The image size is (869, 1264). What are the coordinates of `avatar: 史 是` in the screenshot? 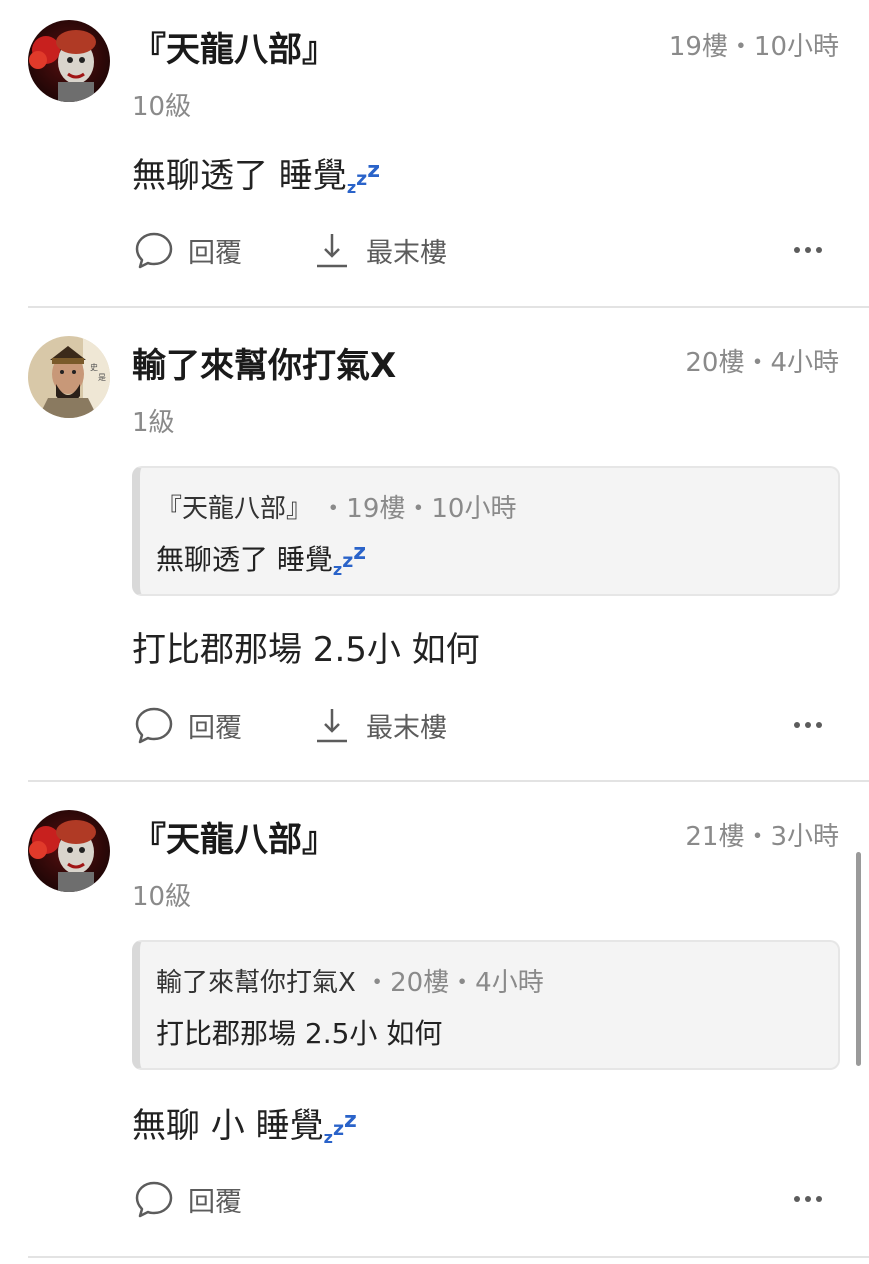 It's located at (69, 377).